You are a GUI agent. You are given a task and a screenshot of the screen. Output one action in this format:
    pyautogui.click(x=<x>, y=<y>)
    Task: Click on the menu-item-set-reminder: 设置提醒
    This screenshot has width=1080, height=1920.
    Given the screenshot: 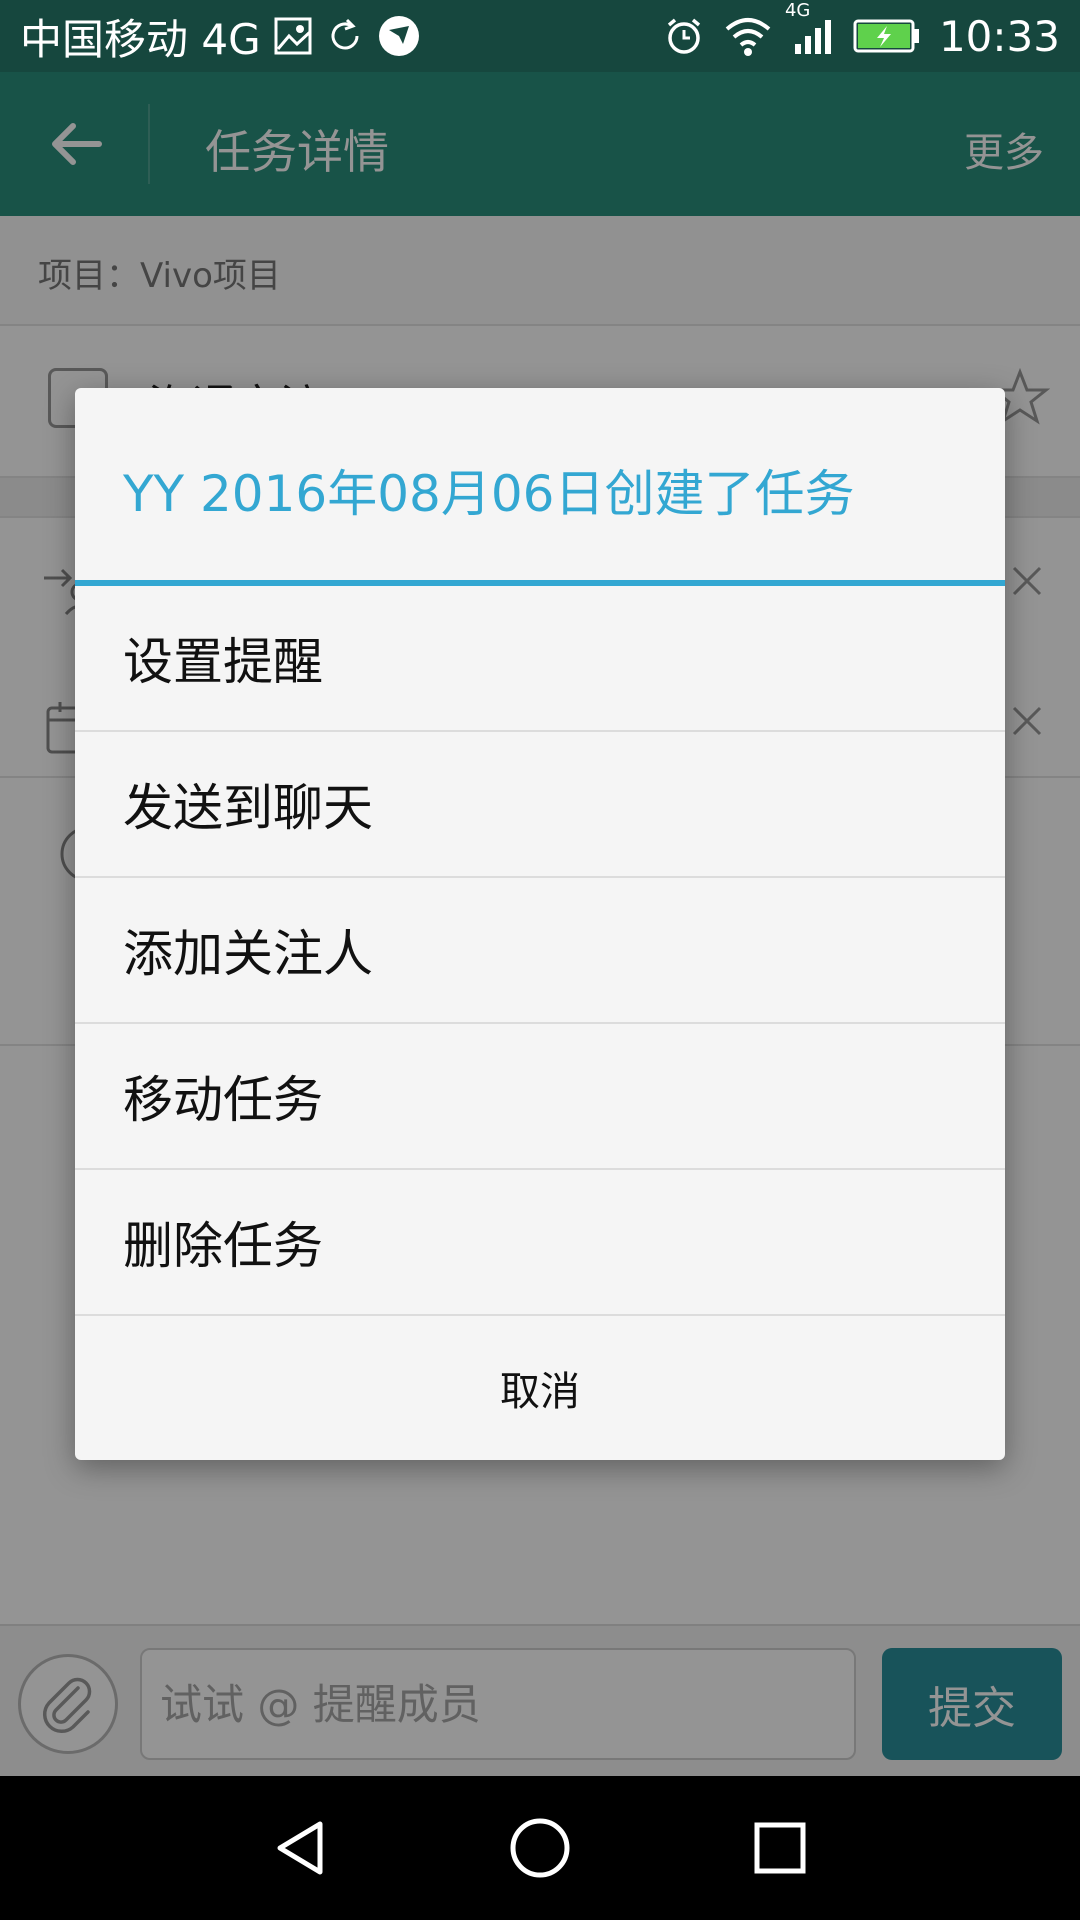 What is the action you would take?
    pyautogui.click(x=540, y=659)
    